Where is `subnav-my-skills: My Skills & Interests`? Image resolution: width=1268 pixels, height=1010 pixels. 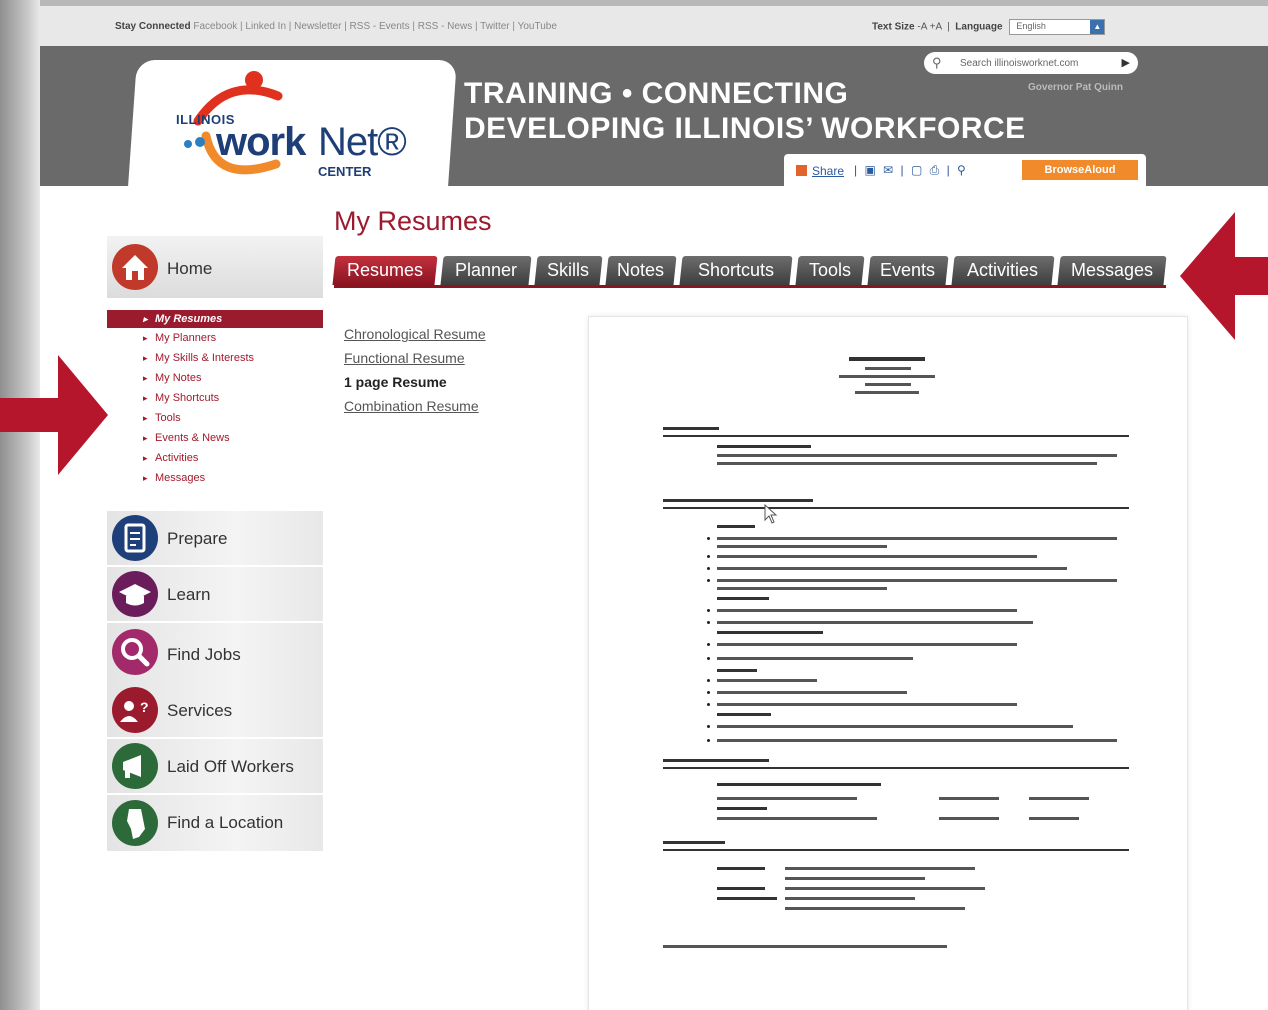 subnav-my-skills: My Skills & Interests is located at coordinates (215, 358).